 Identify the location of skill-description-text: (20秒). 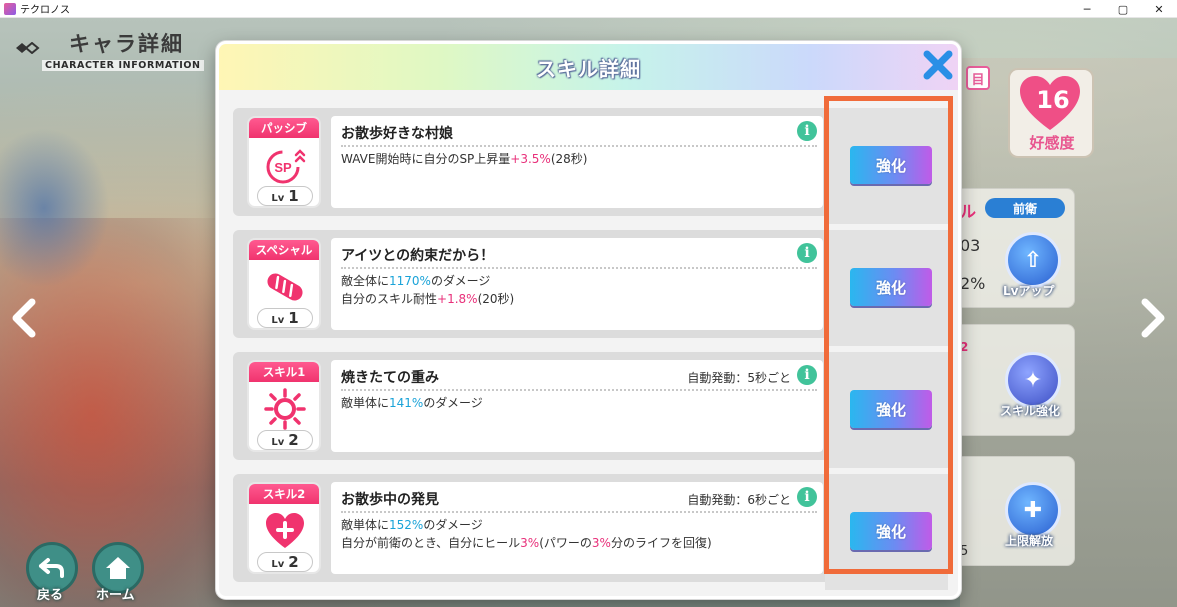
(496, 299).